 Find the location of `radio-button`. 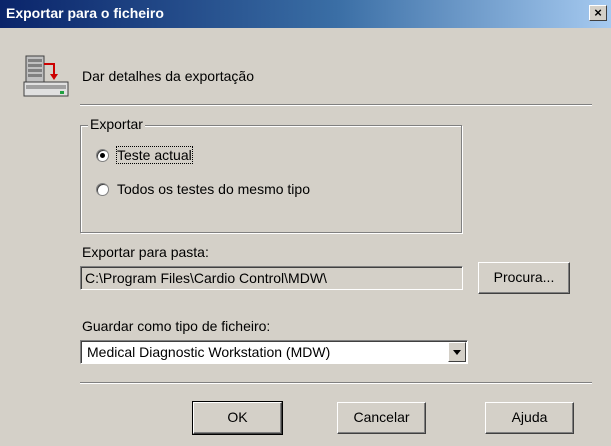

radio-button is located at coordinates (102, 189).